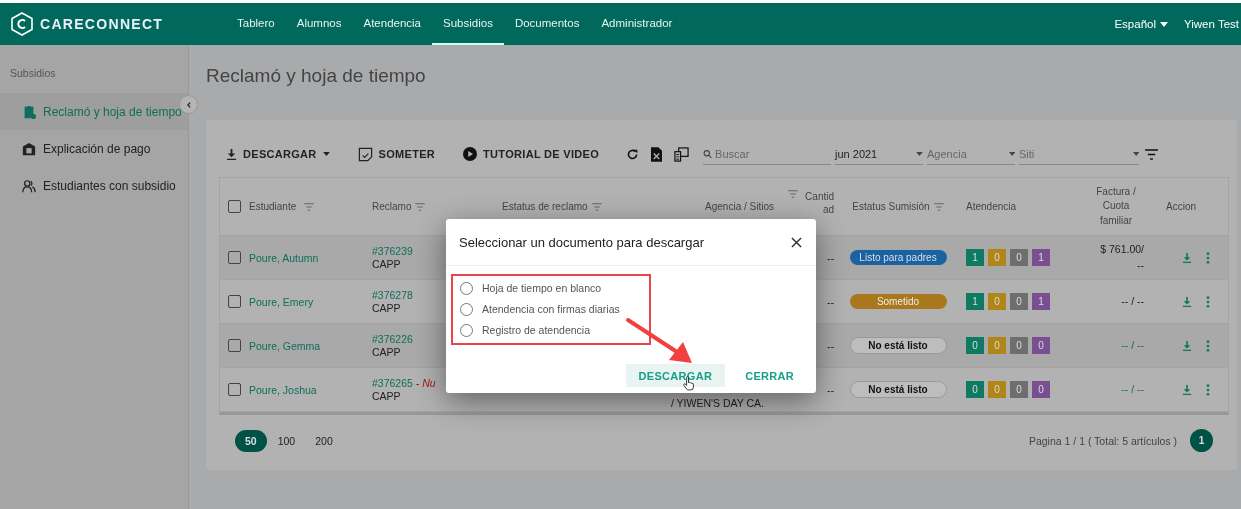  What do you see at coordinates (796, 242) in the screenshot?
I see `close-icon` at bounding box center [796, 242].